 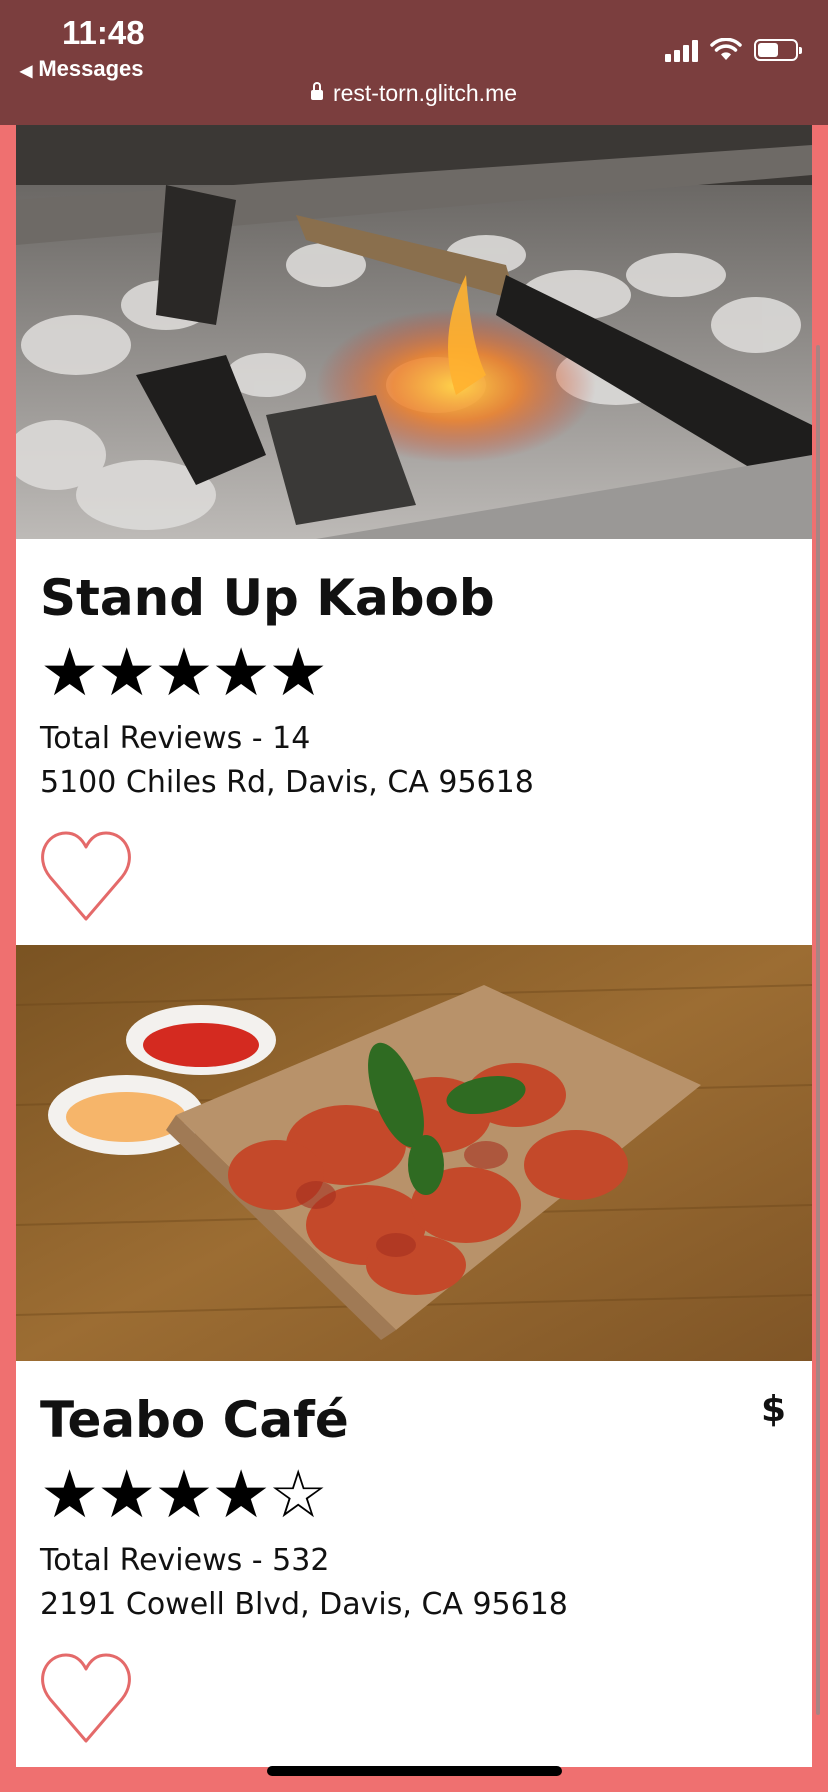 What do you see at coordinates (726, 49) in the screenshot?
I see `wifi-icon` at bounding box center [726, 49].